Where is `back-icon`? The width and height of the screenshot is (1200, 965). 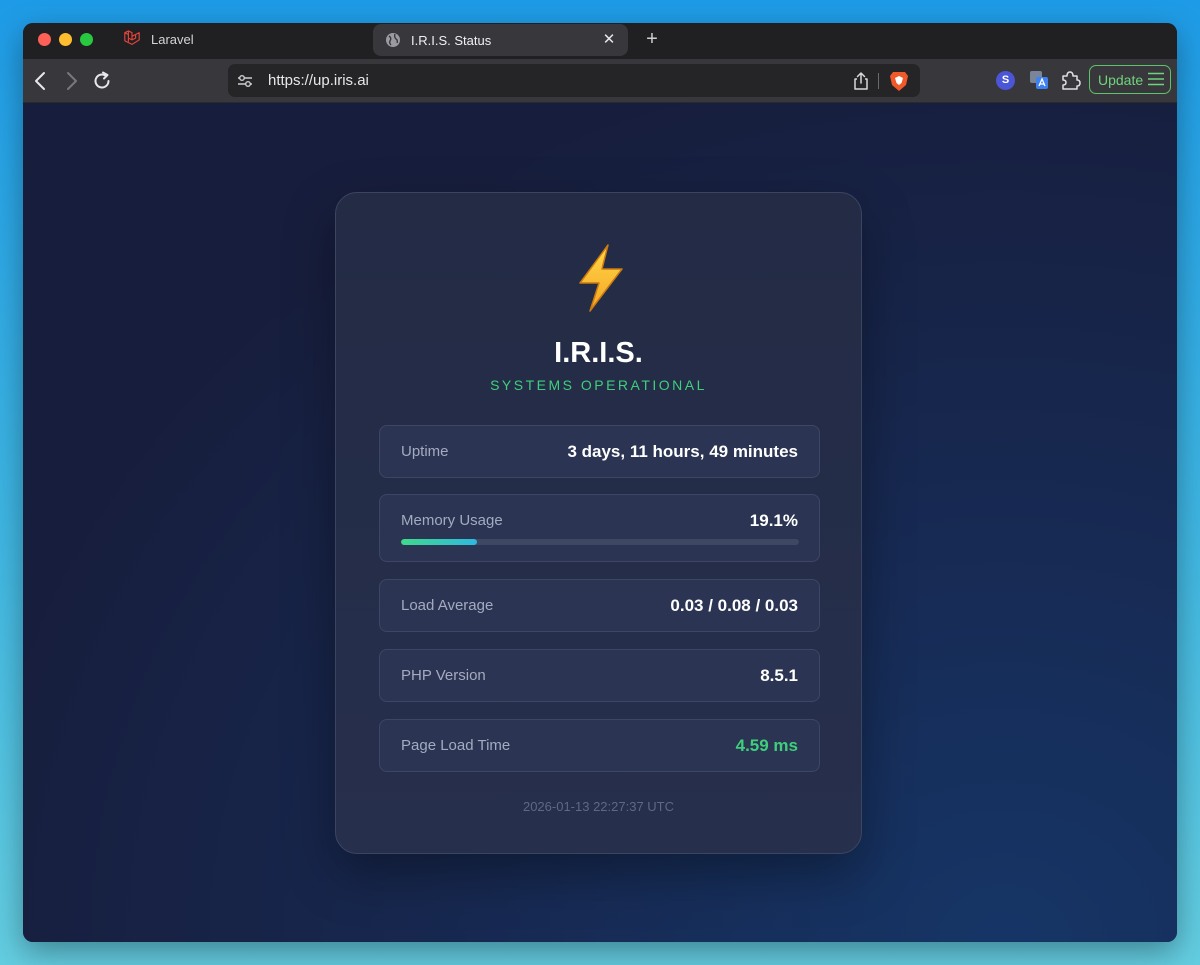 back-icon is located at coordinates (41, 81).